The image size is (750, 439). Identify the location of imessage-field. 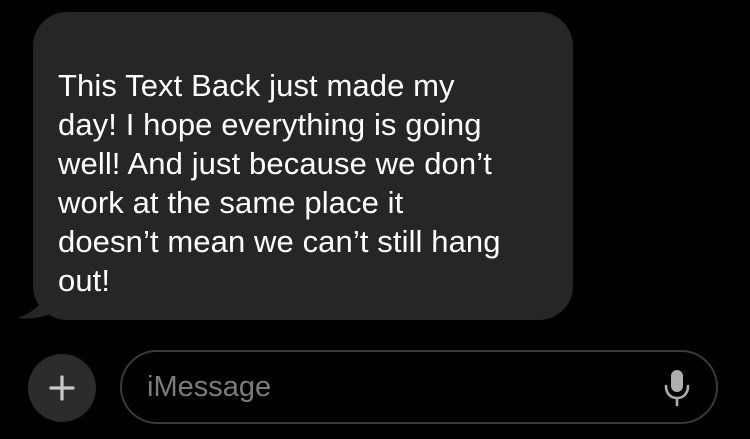
(419, 387).